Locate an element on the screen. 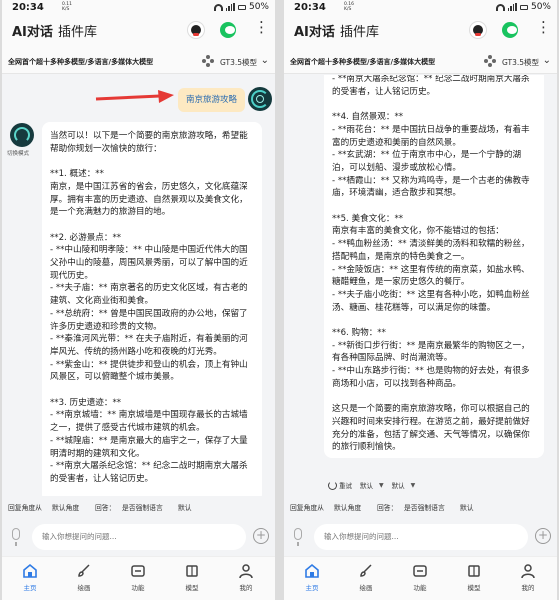 Image resolution: width=559 pixels, height=600 pixels. response-actions: 重试 默认 ▼ 默认 ▼ is located at coordinates (371, 485).